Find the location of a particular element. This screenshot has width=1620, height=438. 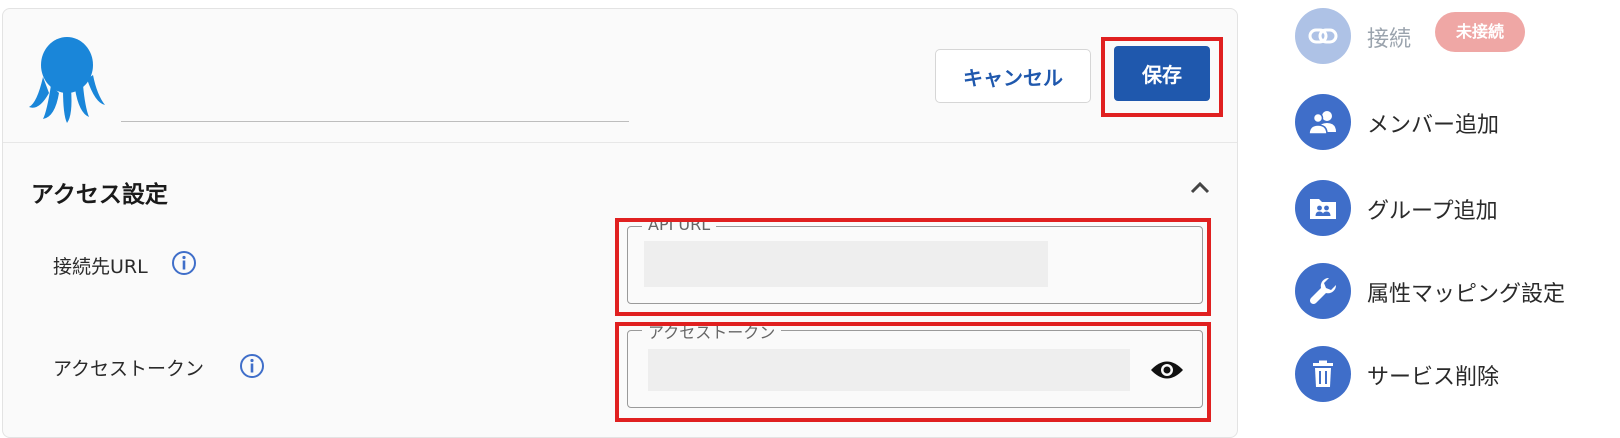

sidebar-item-attribute-mapping: 属性マッピング設定 is located at coordinates (1455, 293).